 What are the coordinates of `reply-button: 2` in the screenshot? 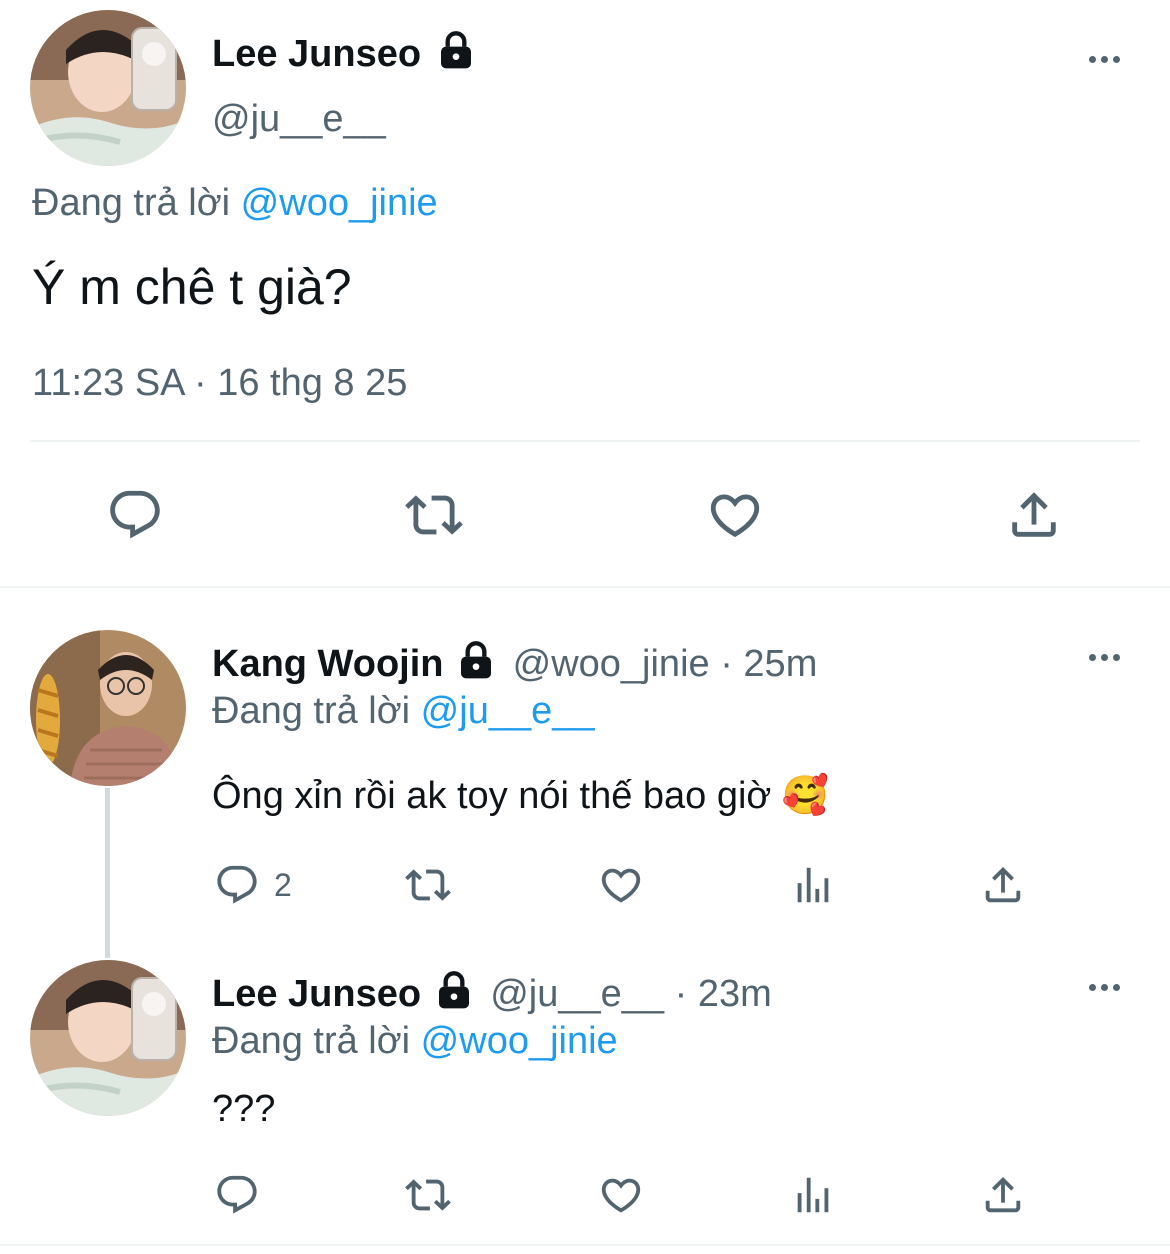 It's located at (253, 885).